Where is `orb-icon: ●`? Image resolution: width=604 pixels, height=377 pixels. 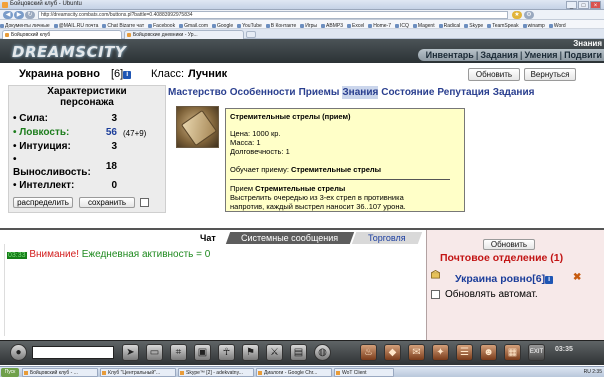
orb-icon: ● is located at coordinates (18, 352).